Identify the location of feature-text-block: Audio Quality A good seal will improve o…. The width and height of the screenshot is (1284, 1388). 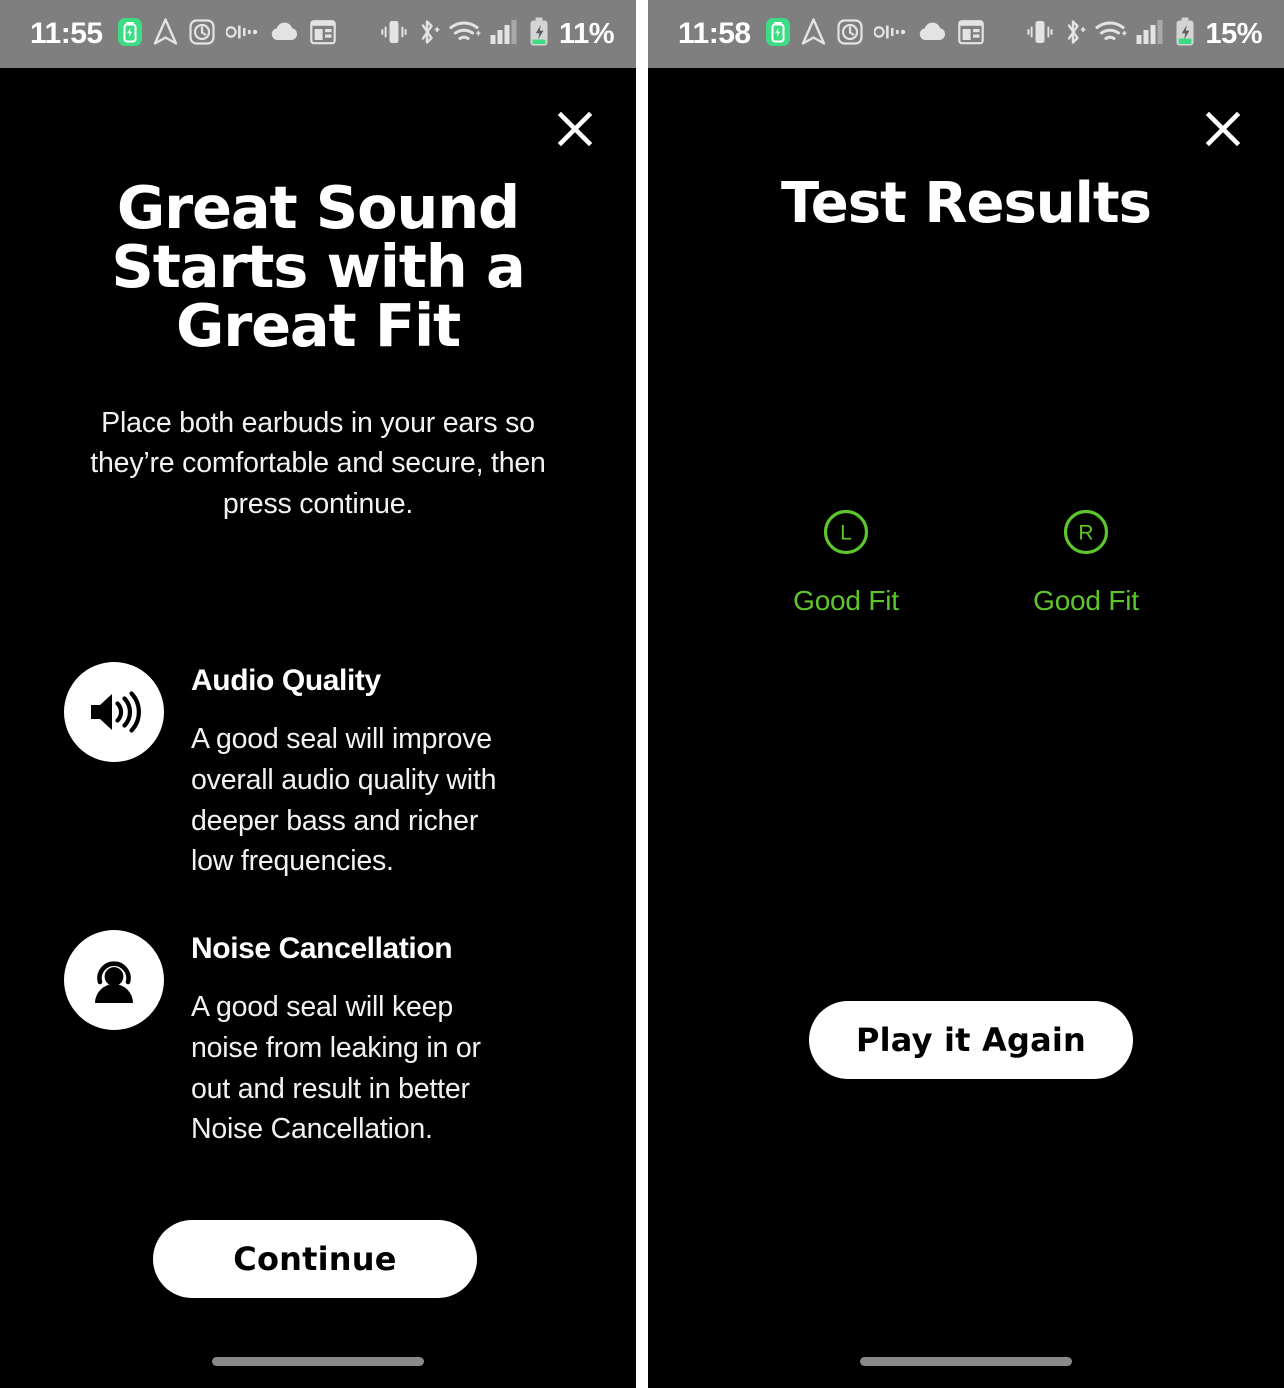
(358, 771).